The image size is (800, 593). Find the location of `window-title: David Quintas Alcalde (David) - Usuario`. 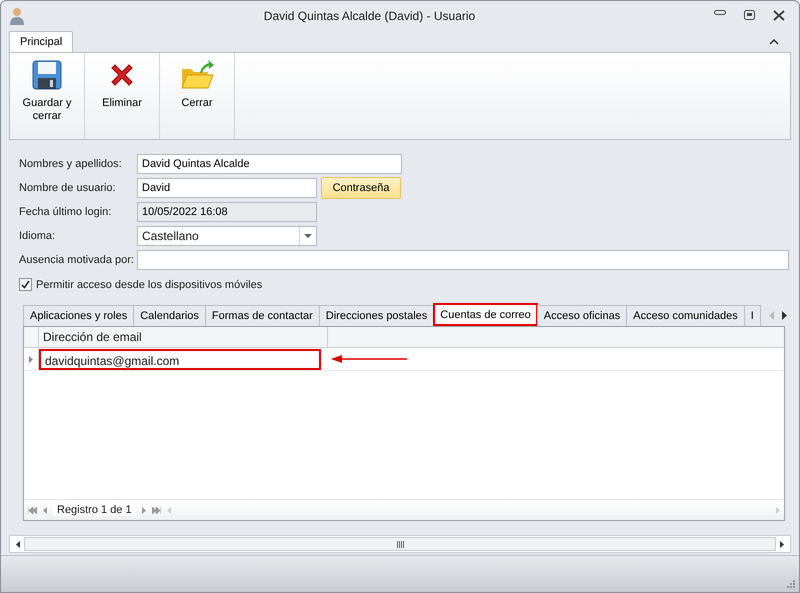

window-title: David Quintas Alcalde (David) - Usuario is located at coordinates (369, 15).